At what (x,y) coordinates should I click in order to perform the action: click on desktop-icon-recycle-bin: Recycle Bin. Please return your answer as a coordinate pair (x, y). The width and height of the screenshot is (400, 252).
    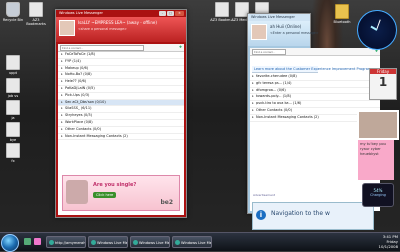
    Looking at the image, I should click on (13, 12).